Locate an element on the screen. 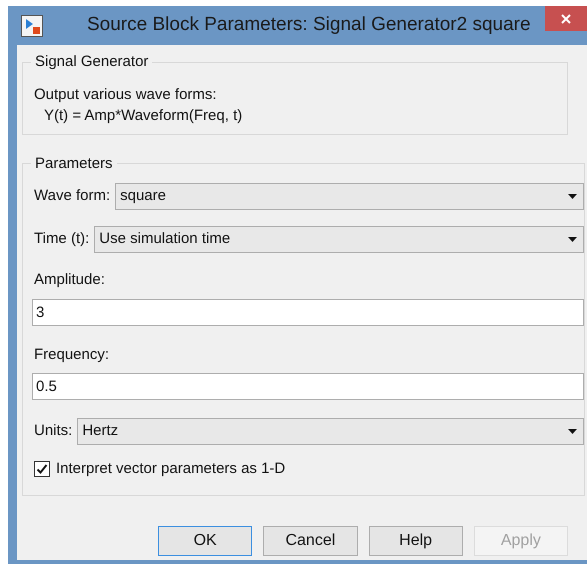 The image size is (587, 564). description-line: Y(t) = Amp*Waveform(Freq, t) is located at coordinates (143, 116).